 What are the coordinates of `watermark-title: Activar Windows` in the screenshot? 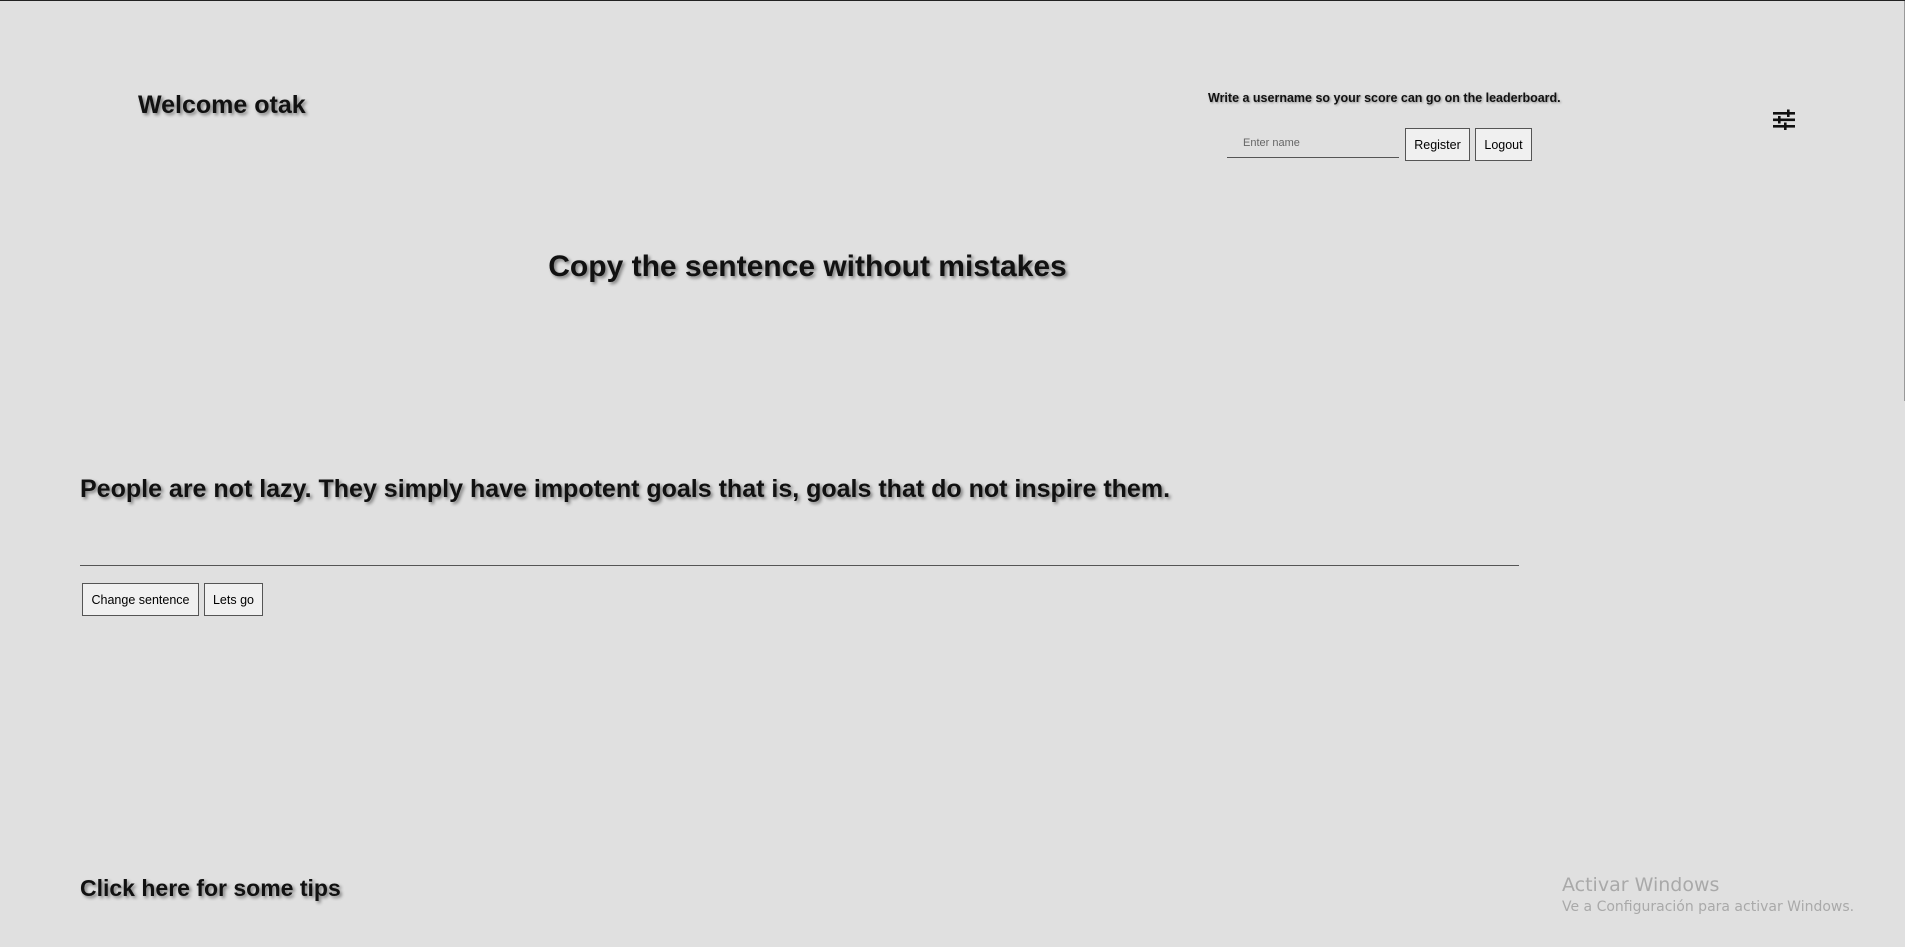 It's located at (1641, 885).